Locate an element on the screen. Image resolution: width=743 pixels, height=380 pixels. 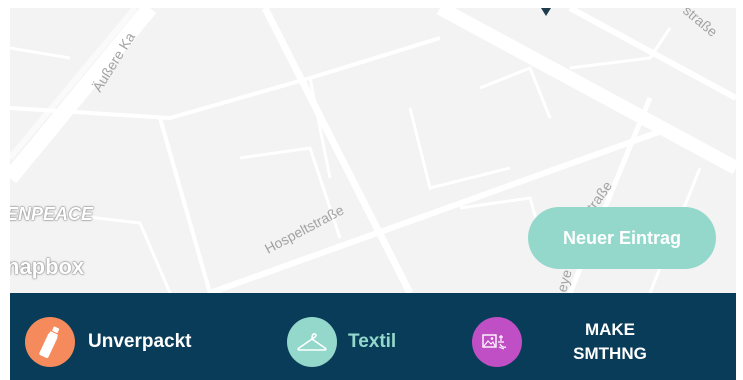
map-pin-icon is located at coordinates (546, 12).